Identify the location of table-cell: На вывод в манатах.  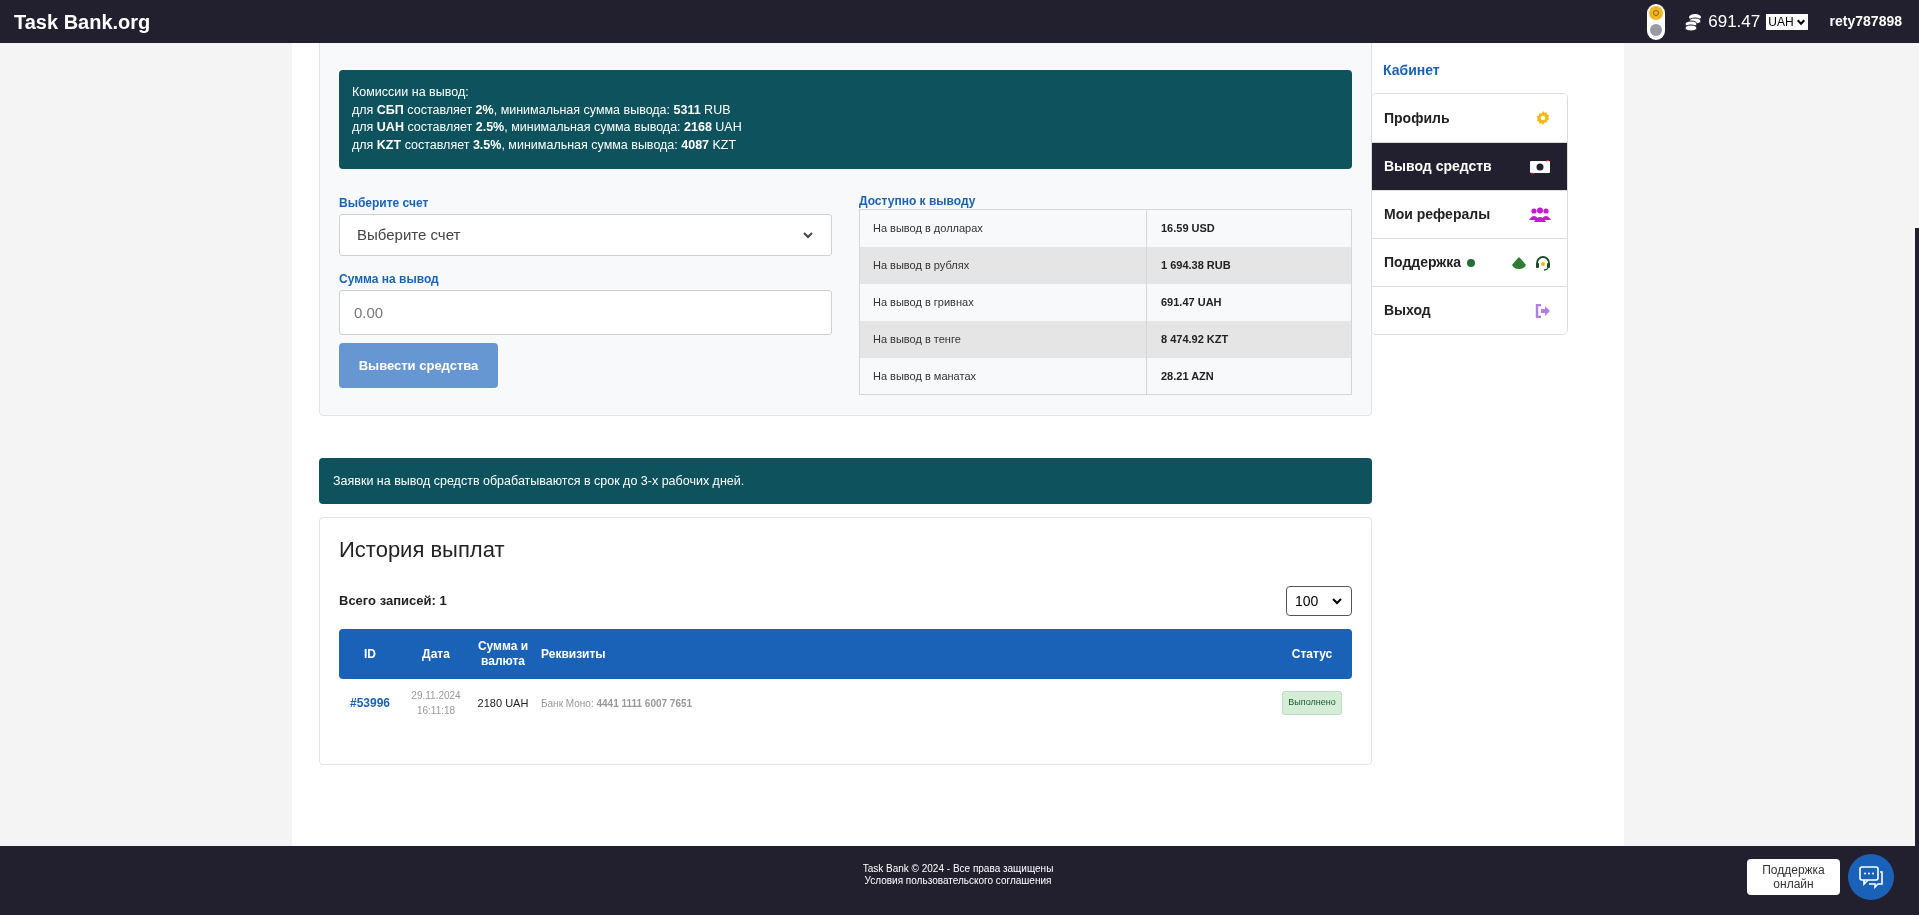
(1003, 376).